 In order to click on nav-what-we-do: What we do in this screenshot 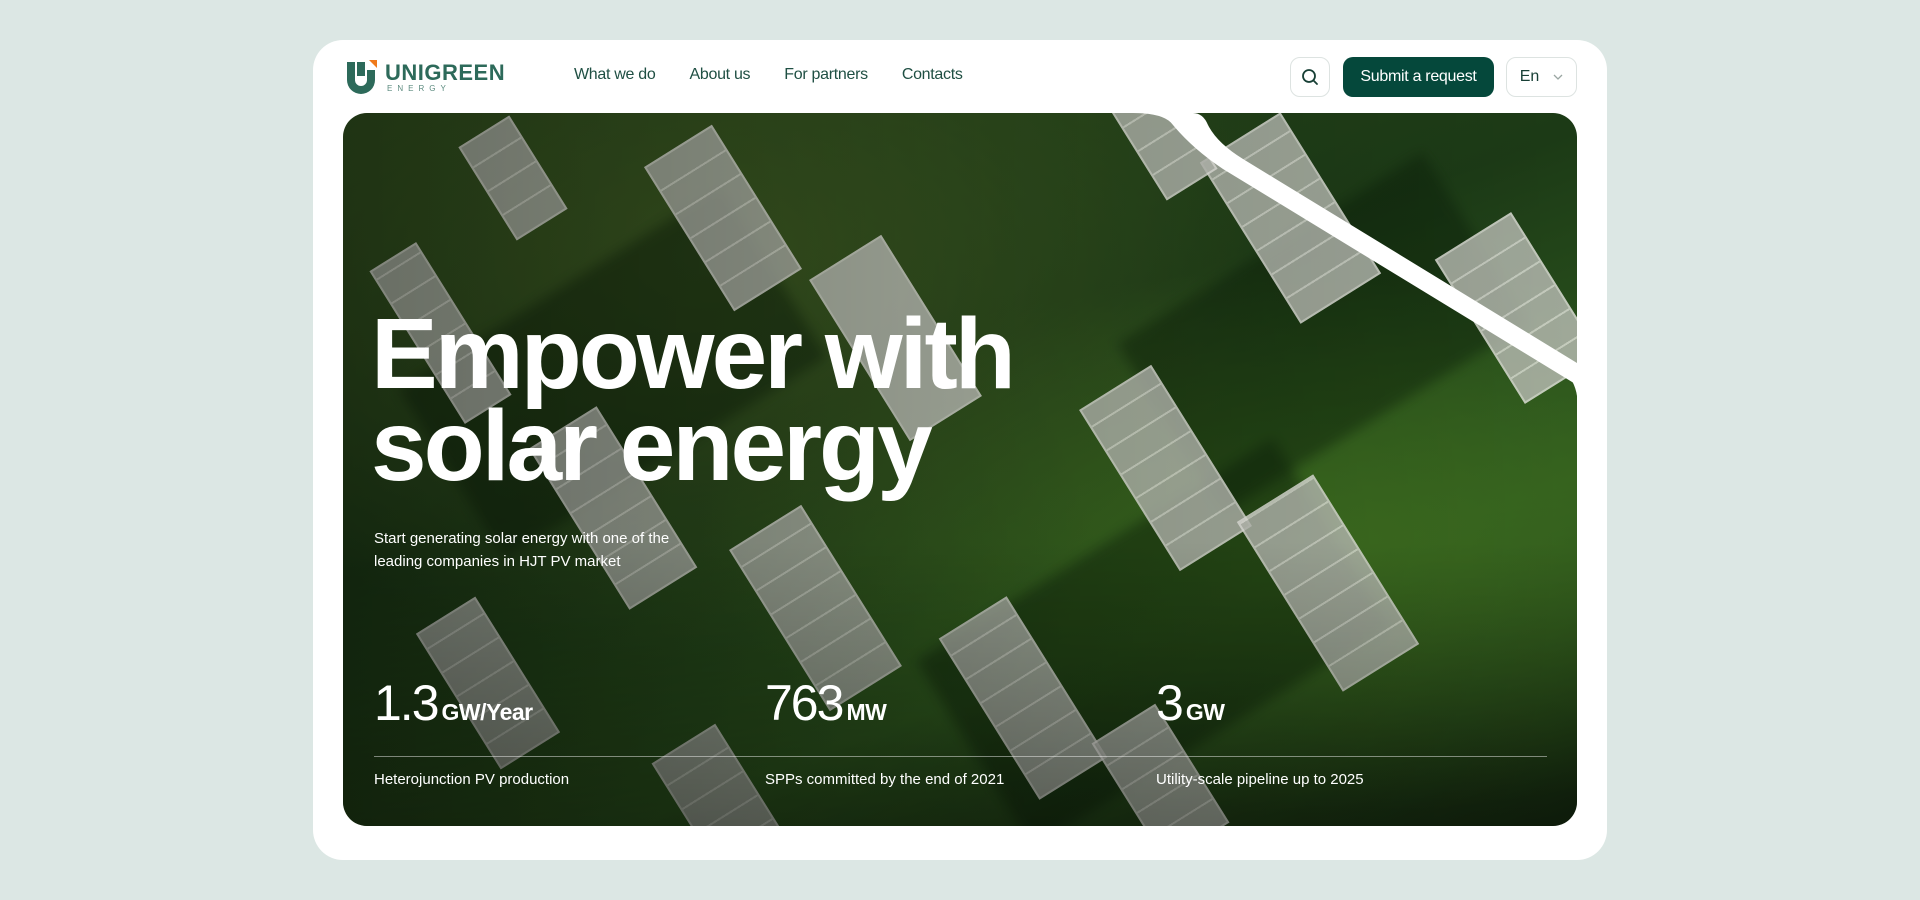, I will do `click(615, 75)`.